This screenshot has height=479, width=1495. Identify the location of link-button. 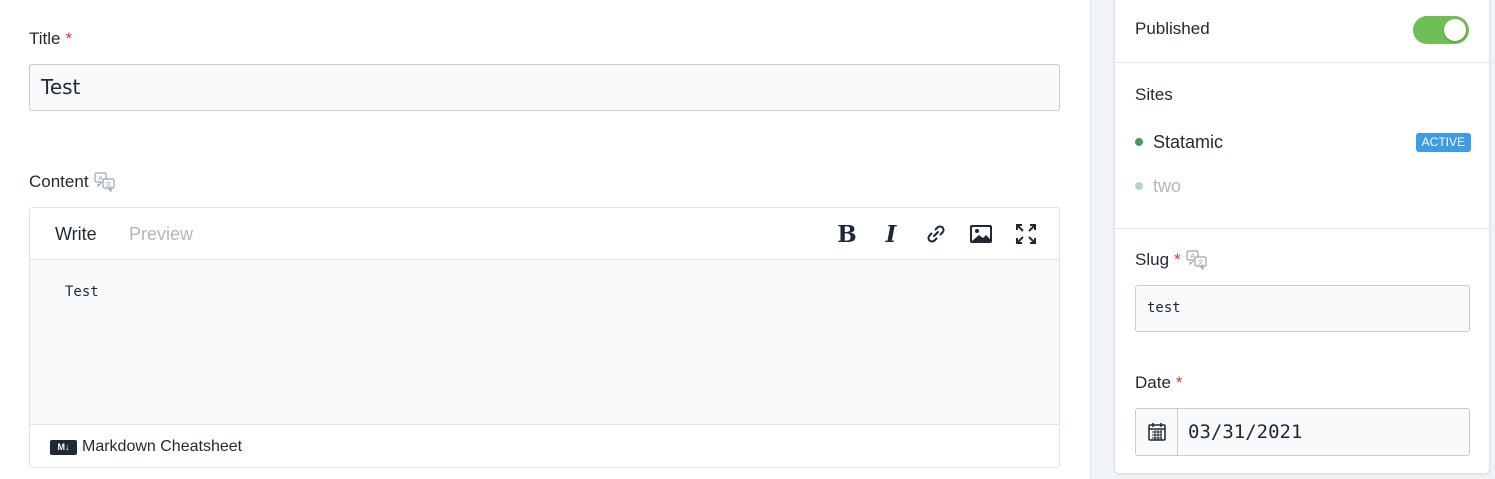
(936, 234).